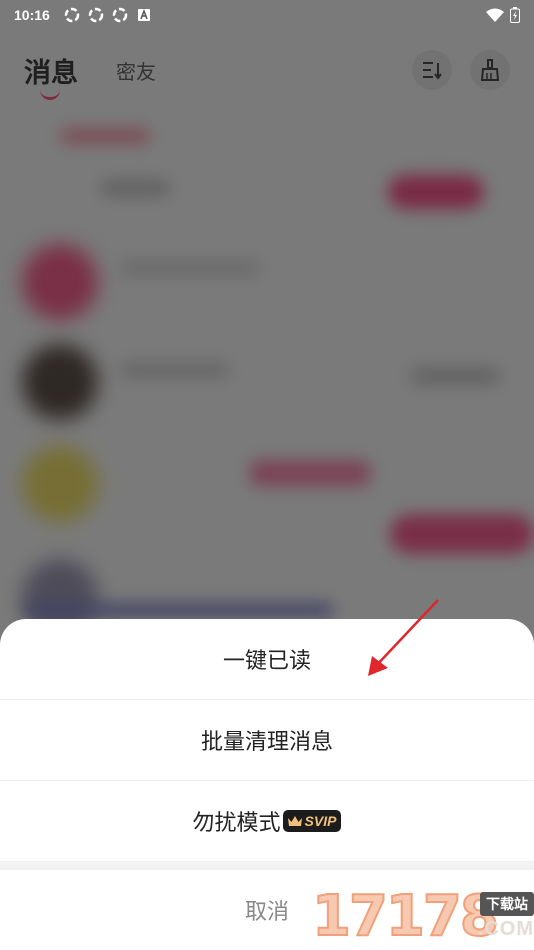 This screenshot has width=534, height=950. Describe the element at coordinates (236, 823) in the screenshot. I see `do-not-disturb-label: 勿扰模式` at that location.